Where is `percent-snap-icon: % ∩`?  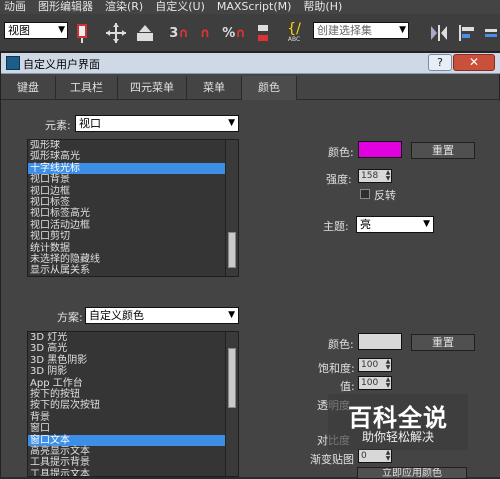 percent-snap-icon: % ∩ is located at coordinates (234, 33).